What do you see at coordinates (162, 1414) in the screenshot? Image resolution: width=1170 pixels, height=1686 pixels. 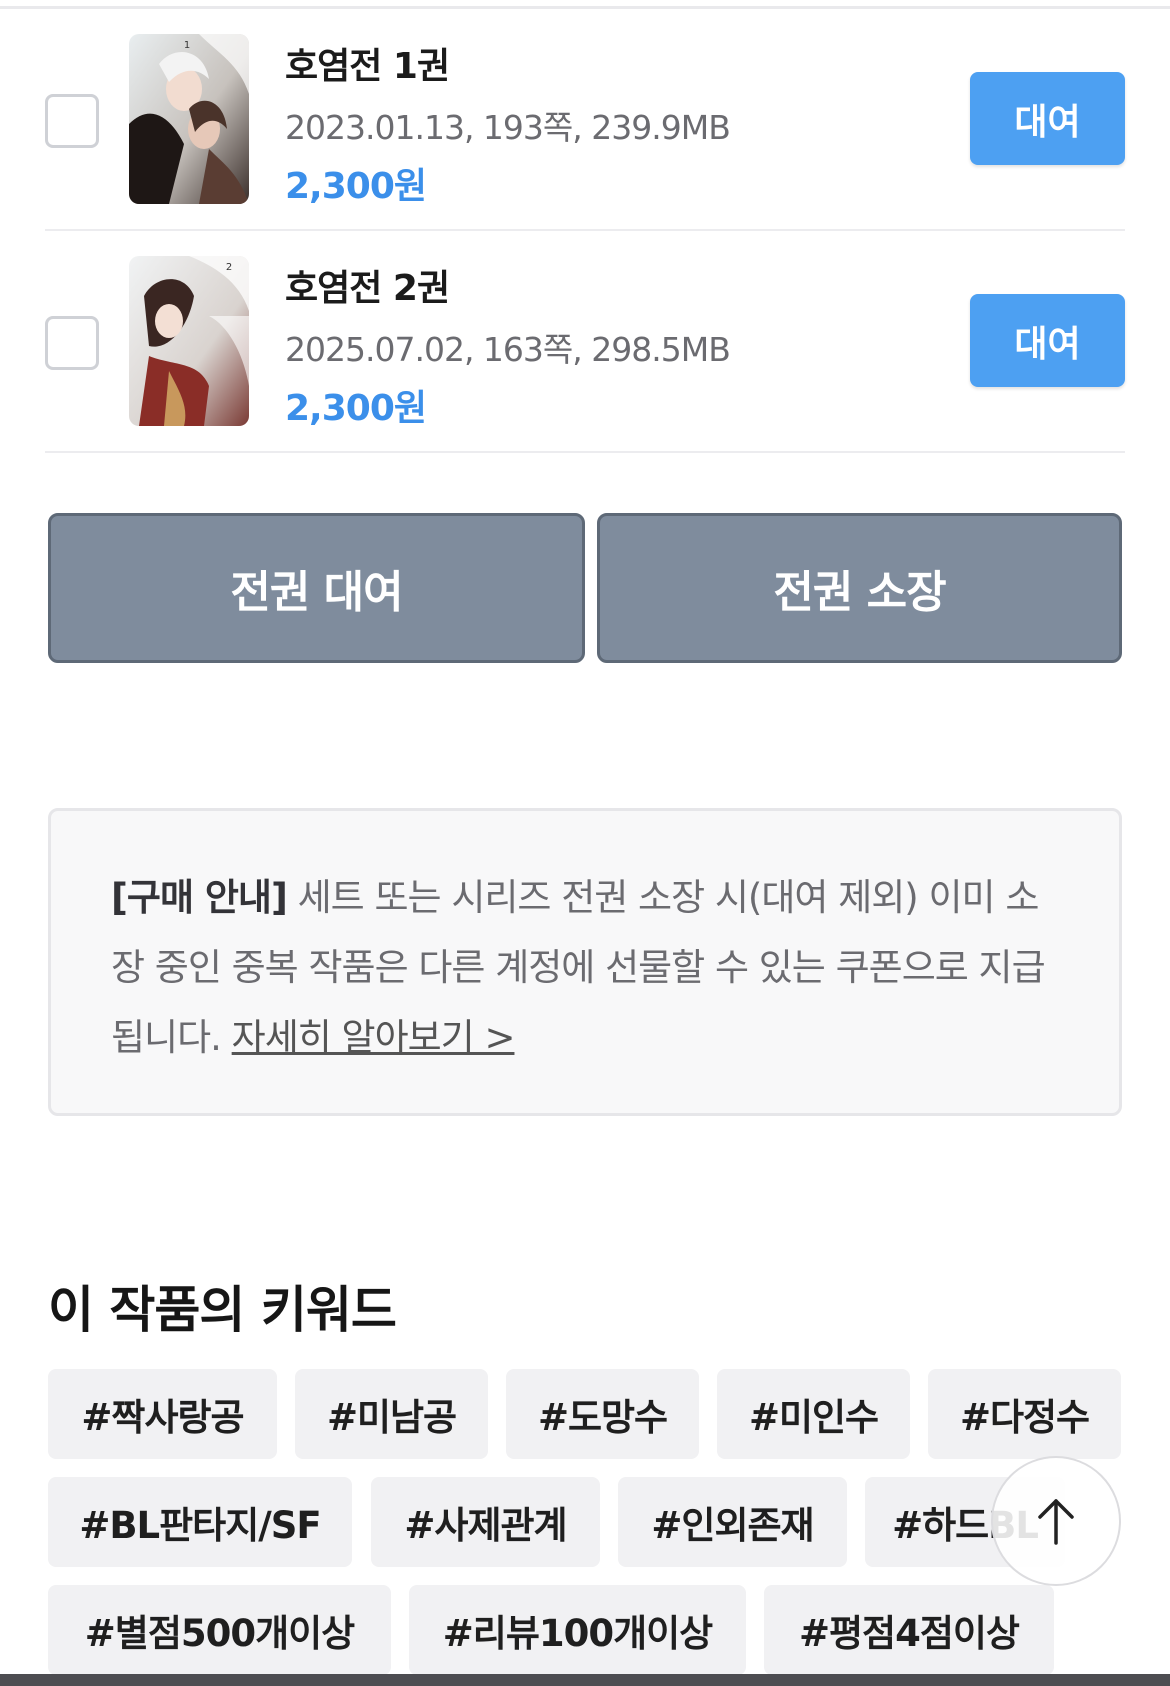 I see `keyword-tag: #짝사랑공` at bounding box center [162, 1414].